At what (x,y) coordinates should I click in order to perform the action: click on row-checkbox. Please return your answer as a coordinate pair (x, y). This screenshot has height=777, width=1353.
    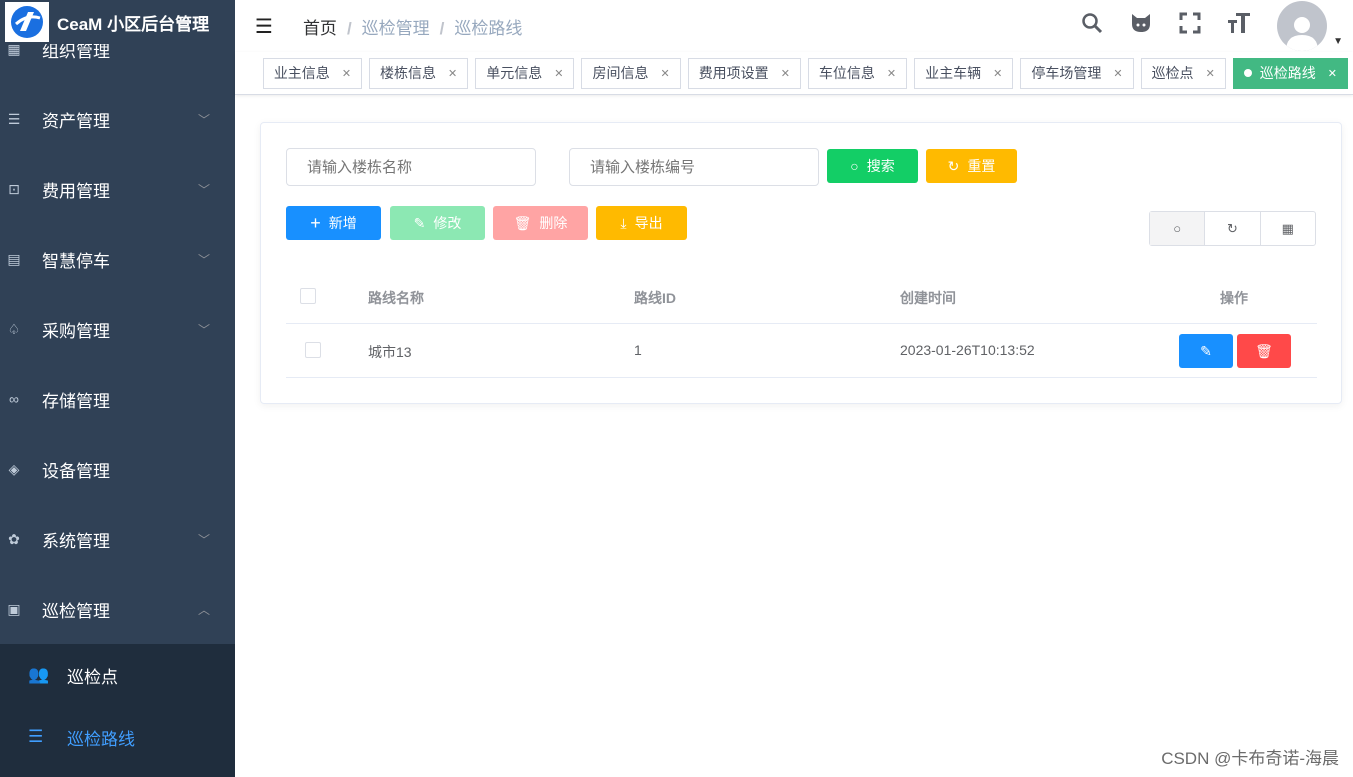
    Looking at the image, I should click on (313, 350).